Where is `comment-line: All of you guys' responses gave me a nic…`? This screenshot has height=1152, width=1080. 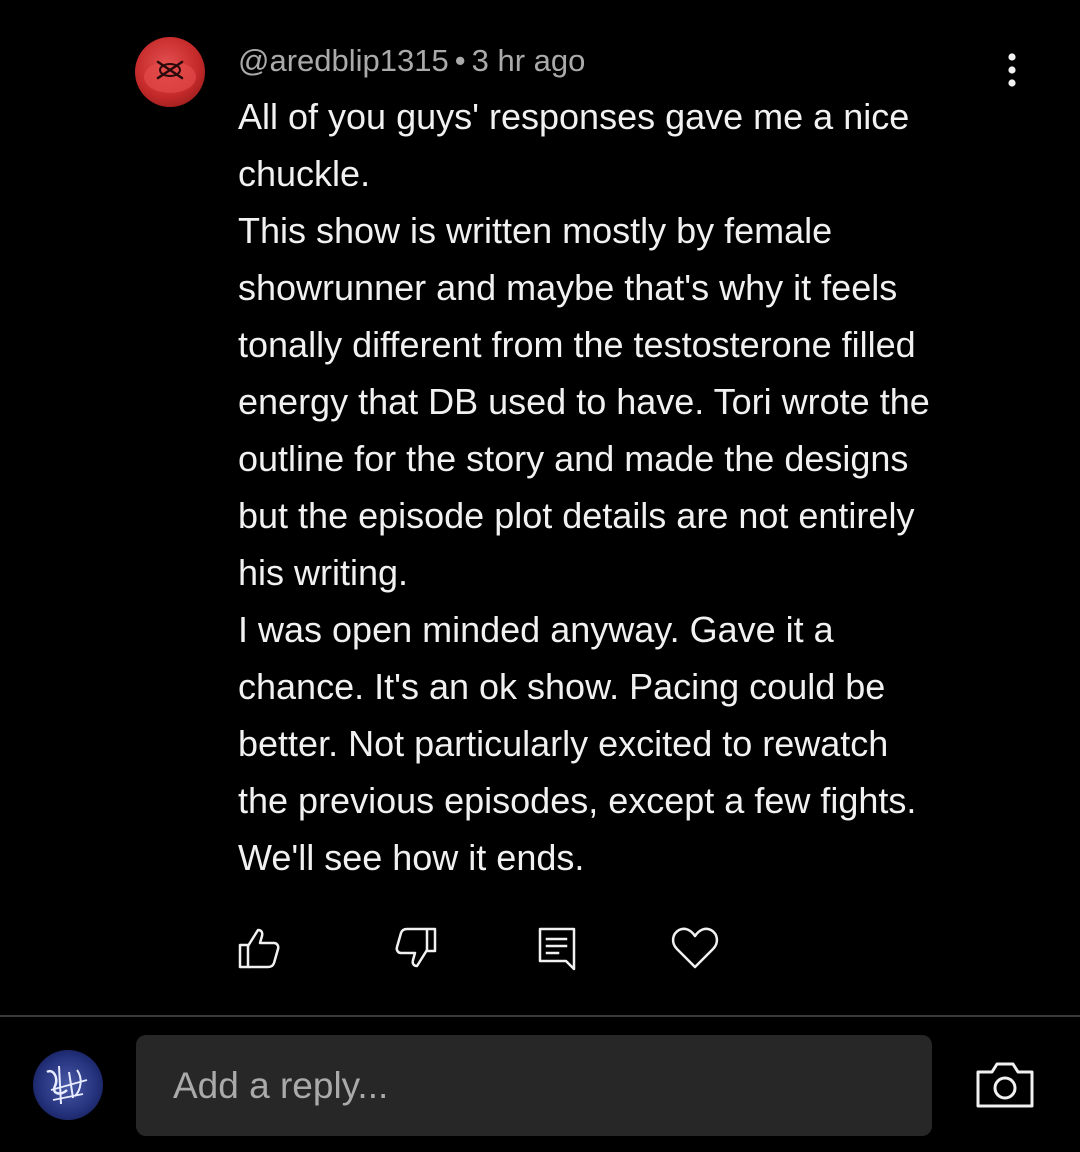
comment-line: All of you guys' responses gave me a nic… is located at coordinates (574, 116).